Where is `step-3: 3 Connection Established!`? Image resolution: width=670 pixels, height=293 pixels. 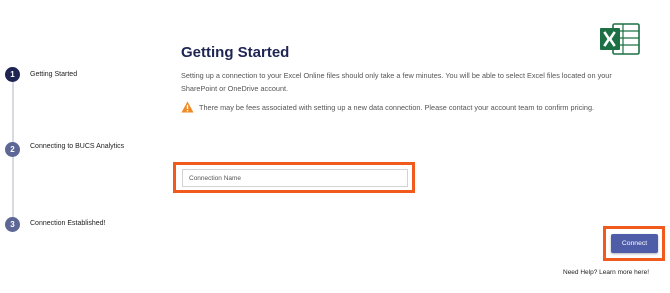 step-3: 3 Connection Established! is located at coordinates (55, 224).